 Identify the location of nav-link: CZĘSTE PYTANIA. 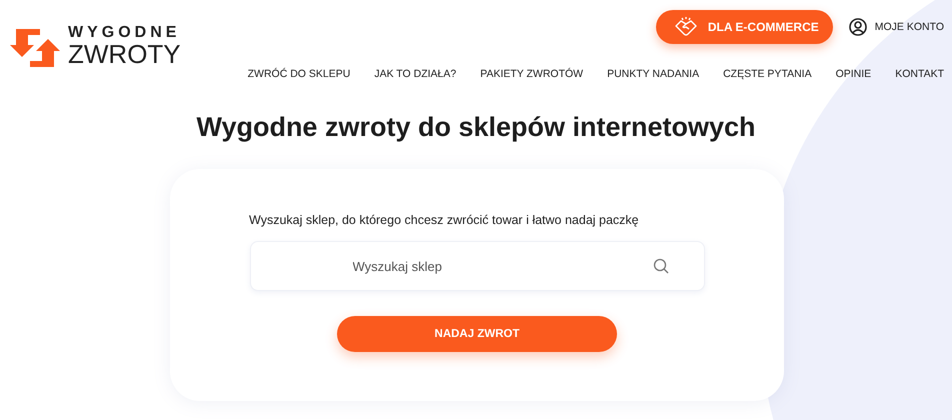
(767, 74).